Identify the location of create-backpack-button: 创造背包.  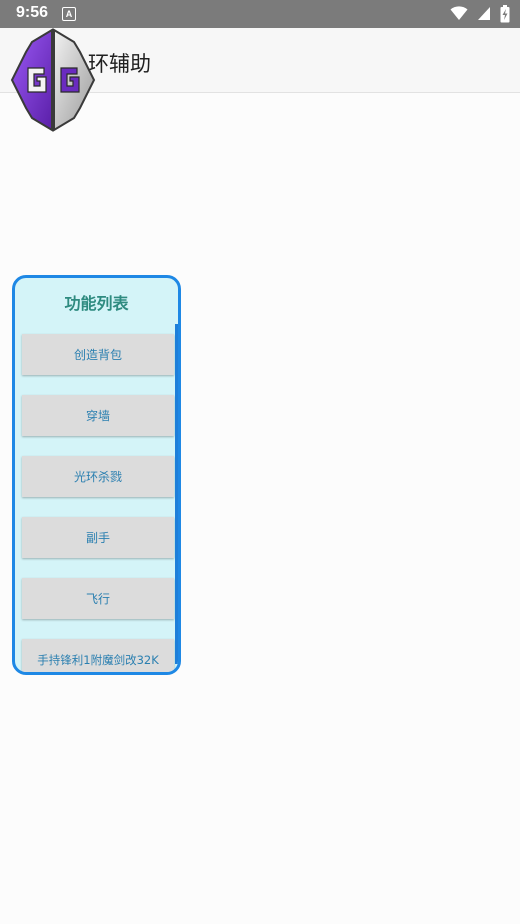
(98, 354).